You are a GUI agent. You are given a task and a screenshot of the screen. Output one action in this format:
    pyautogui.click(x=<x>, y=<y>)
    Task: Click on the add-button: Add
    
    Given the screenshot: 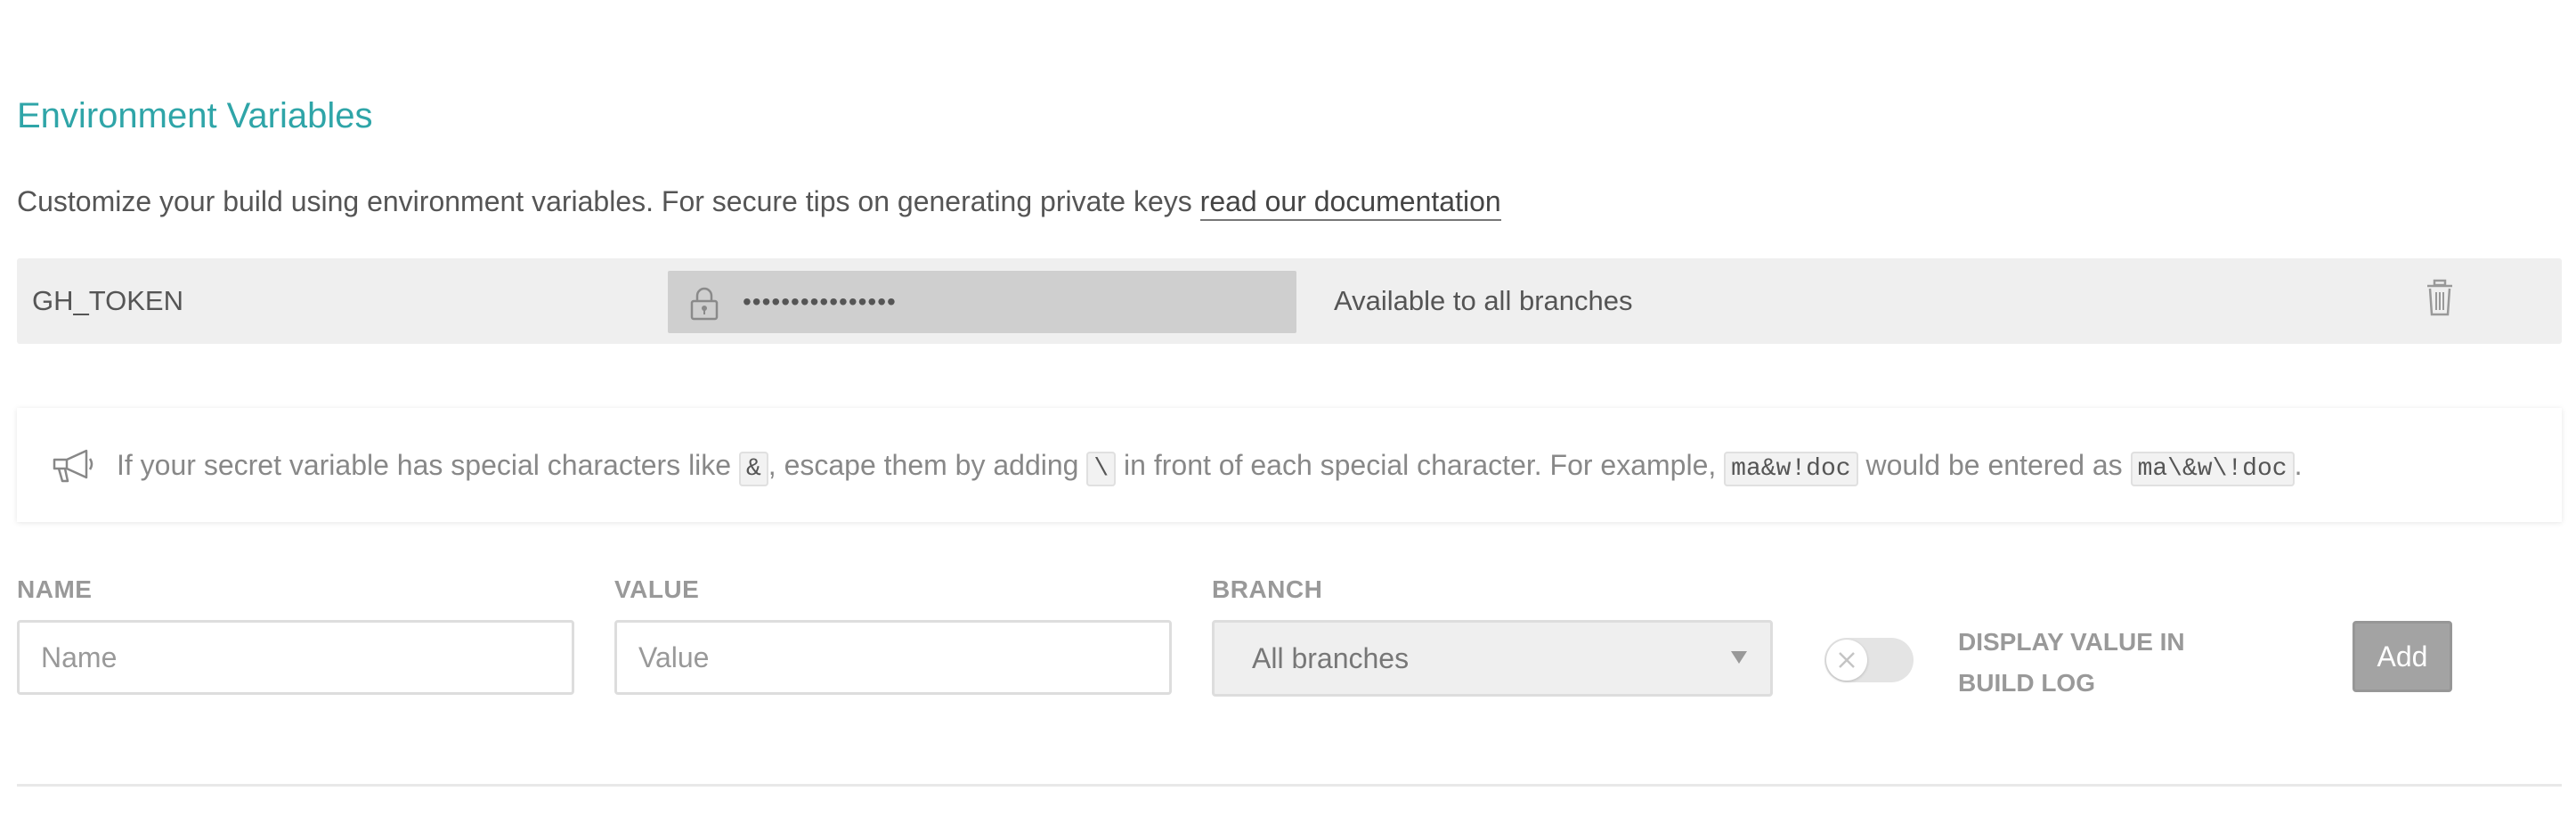 What is the action you would take?
    pyautogui.click(x=2402, y=656)
    